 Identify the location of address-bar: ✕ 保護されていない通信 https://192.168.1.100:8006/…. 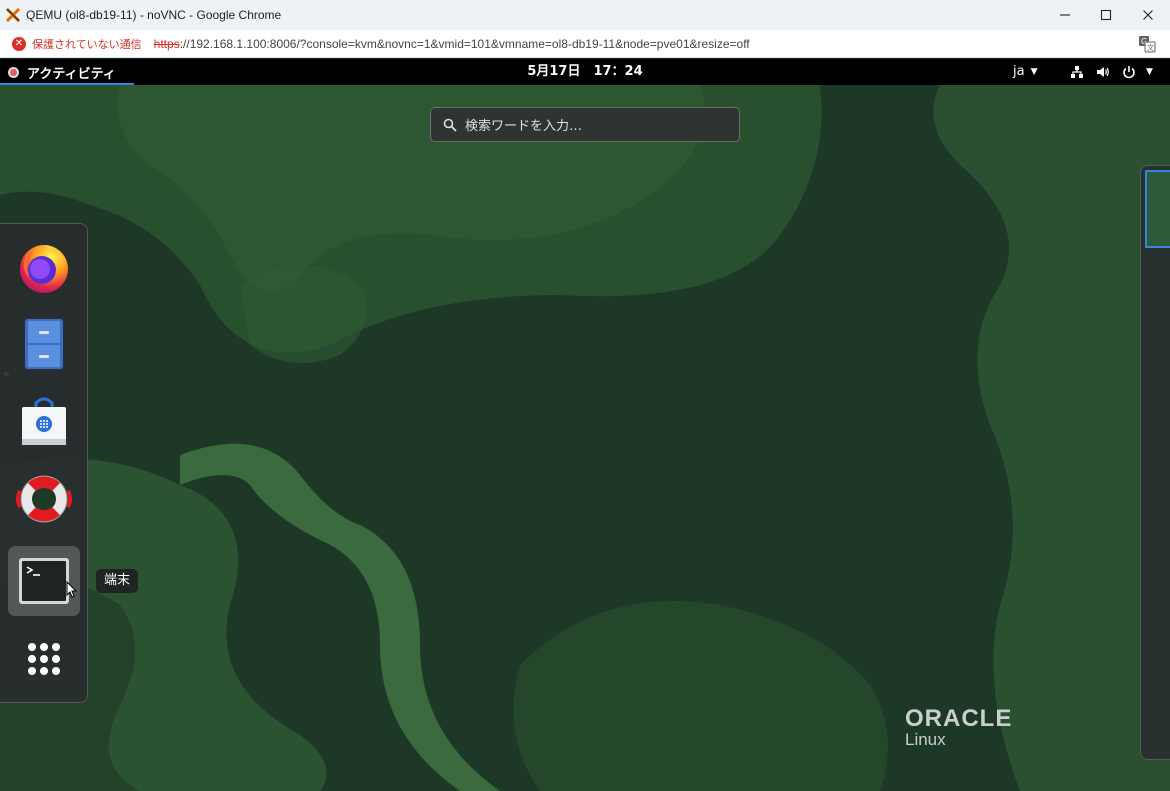
(585, 44).